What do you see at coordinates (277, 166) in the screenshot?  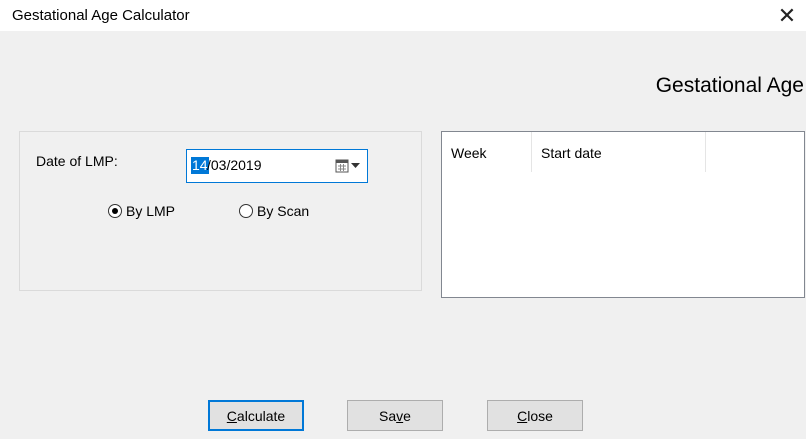 I see `lmp-date-picker: 14 /03/2019` at bounding box center [277, 166].